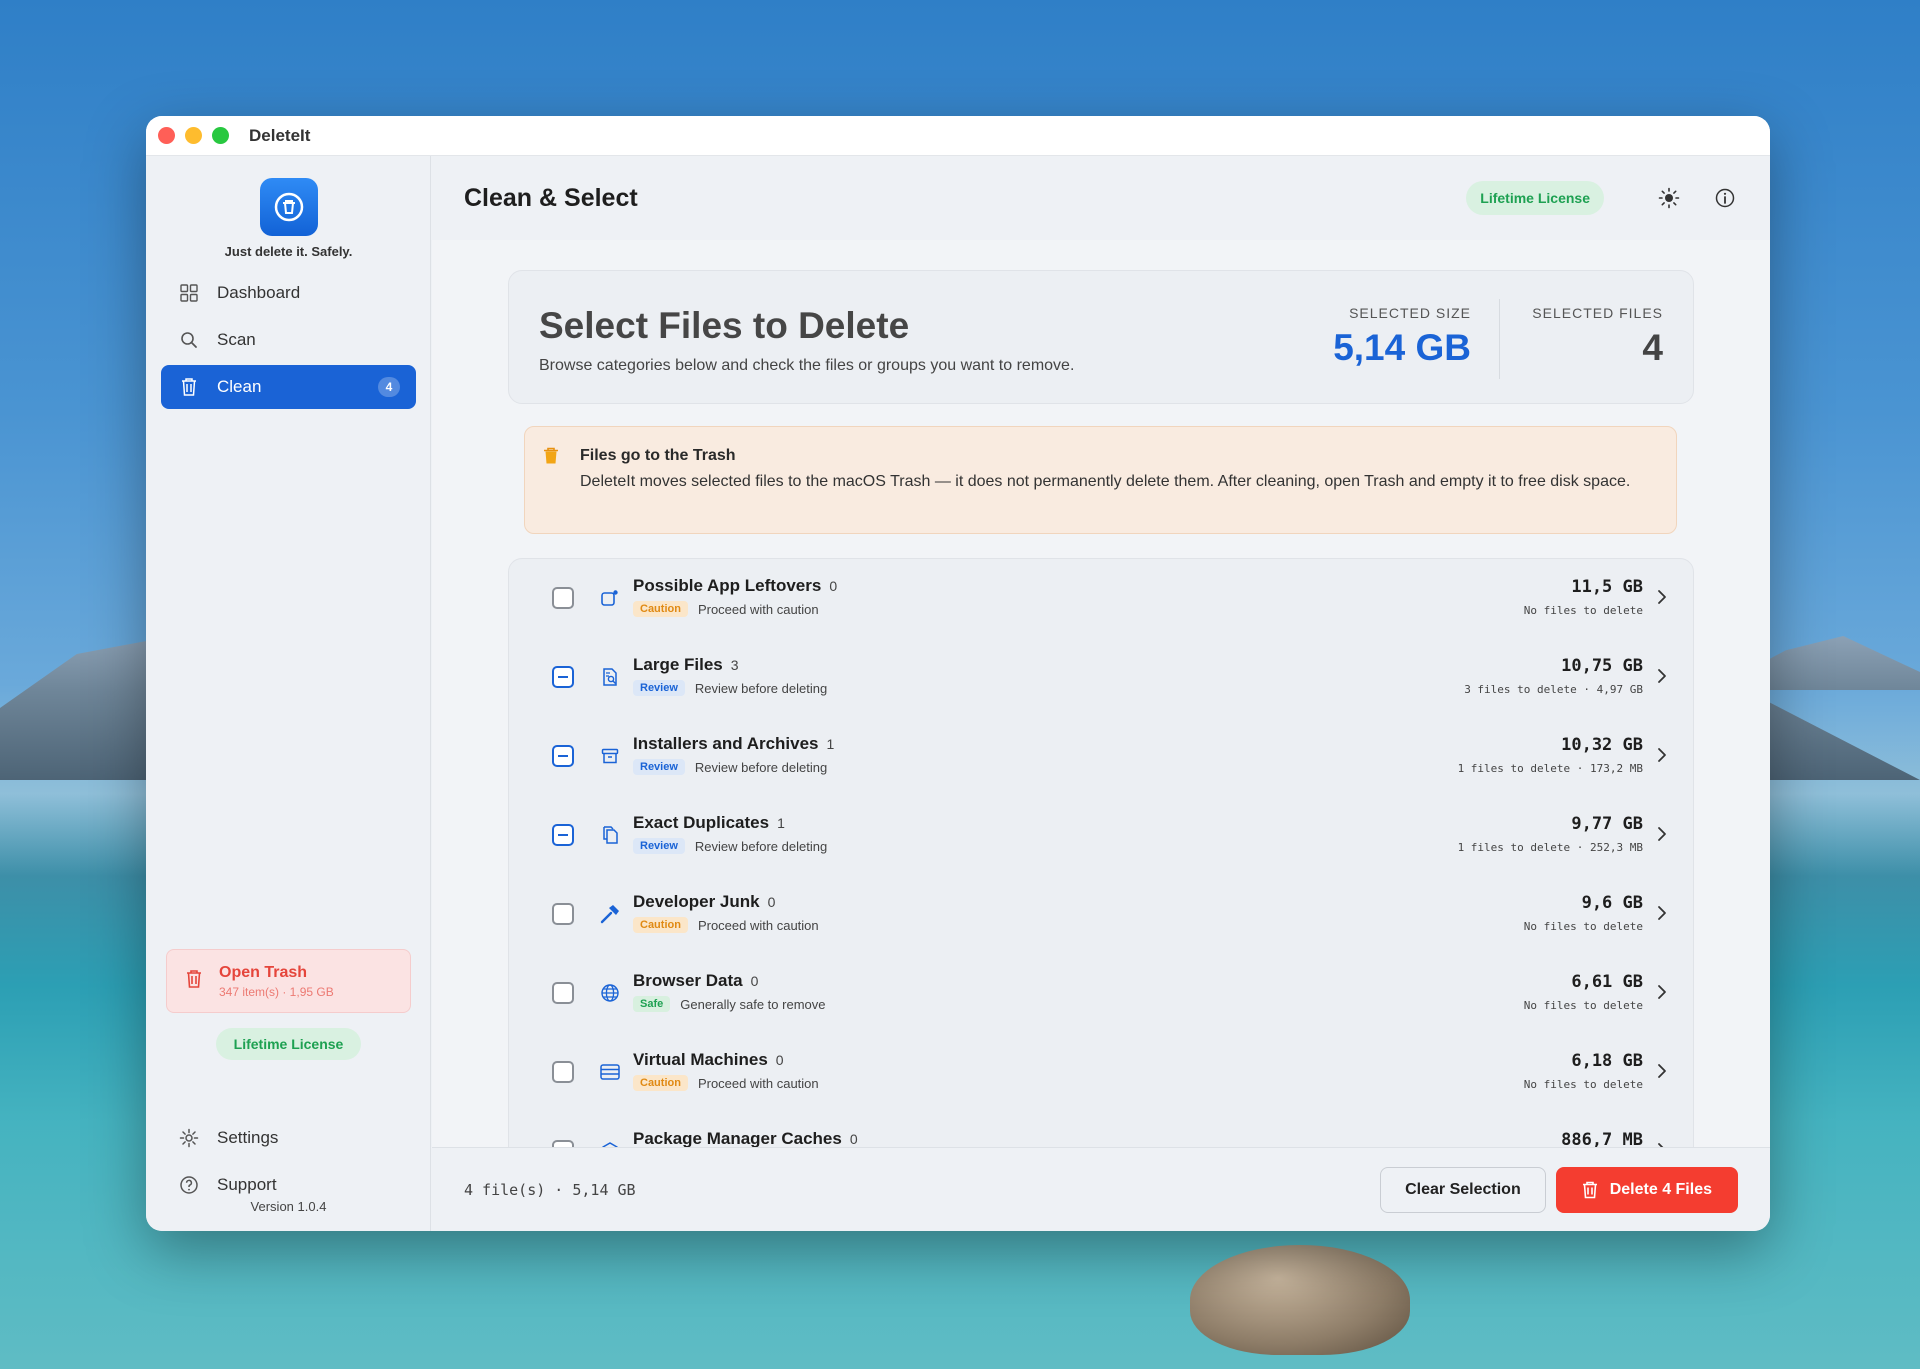 The height and width of the screenshot is (1369, 1920). Describe the element at coordinates (610, 1143) in the screenshot. I see `package-icon` at that location.